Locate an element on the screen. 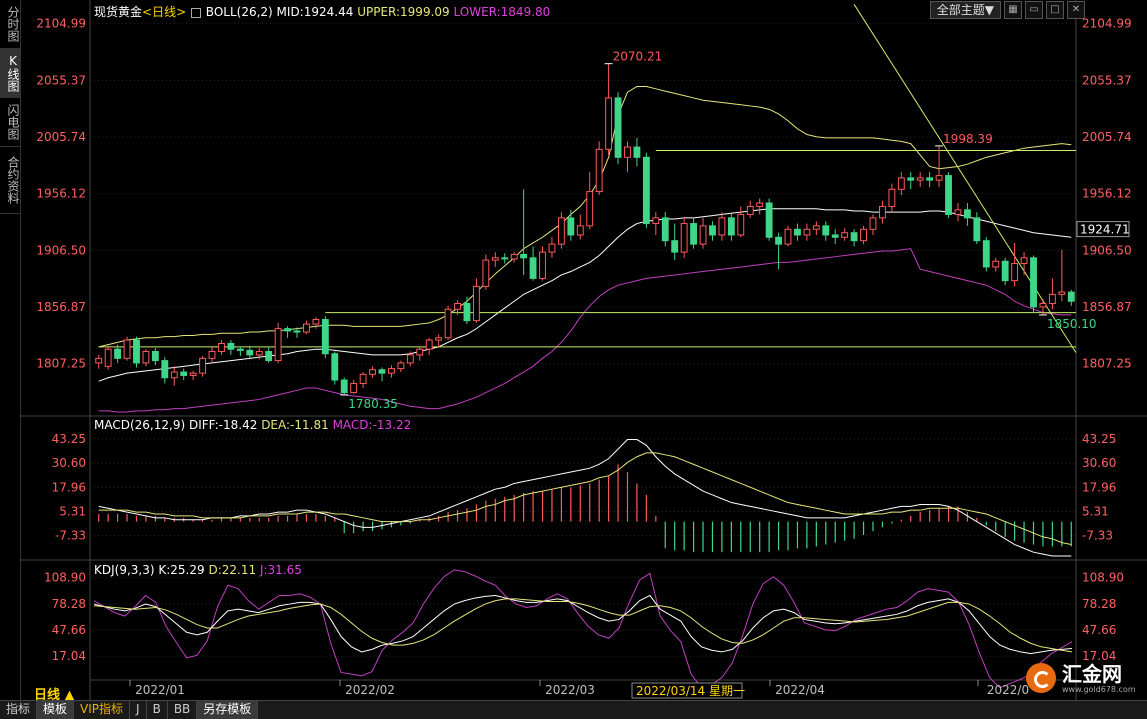  minimize-icon: ▭ is located at coordinates (1034, 10).